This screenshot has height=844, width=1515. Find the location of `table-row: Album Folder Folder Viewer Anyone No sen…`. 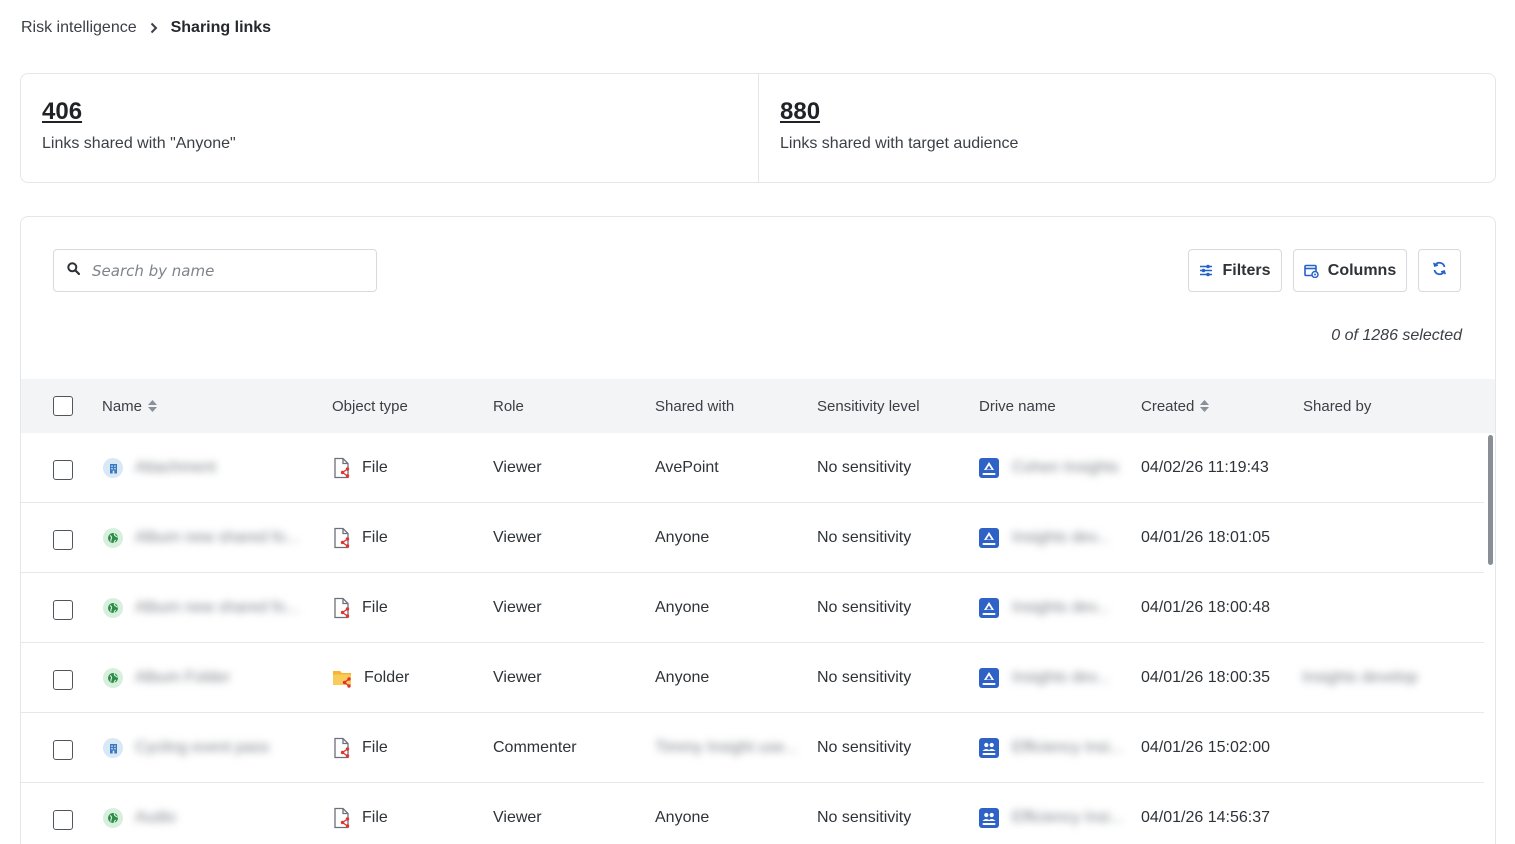

table-row: Album Folder Folder Viewer Anyone No sen… is located at coordinates (752, 678).